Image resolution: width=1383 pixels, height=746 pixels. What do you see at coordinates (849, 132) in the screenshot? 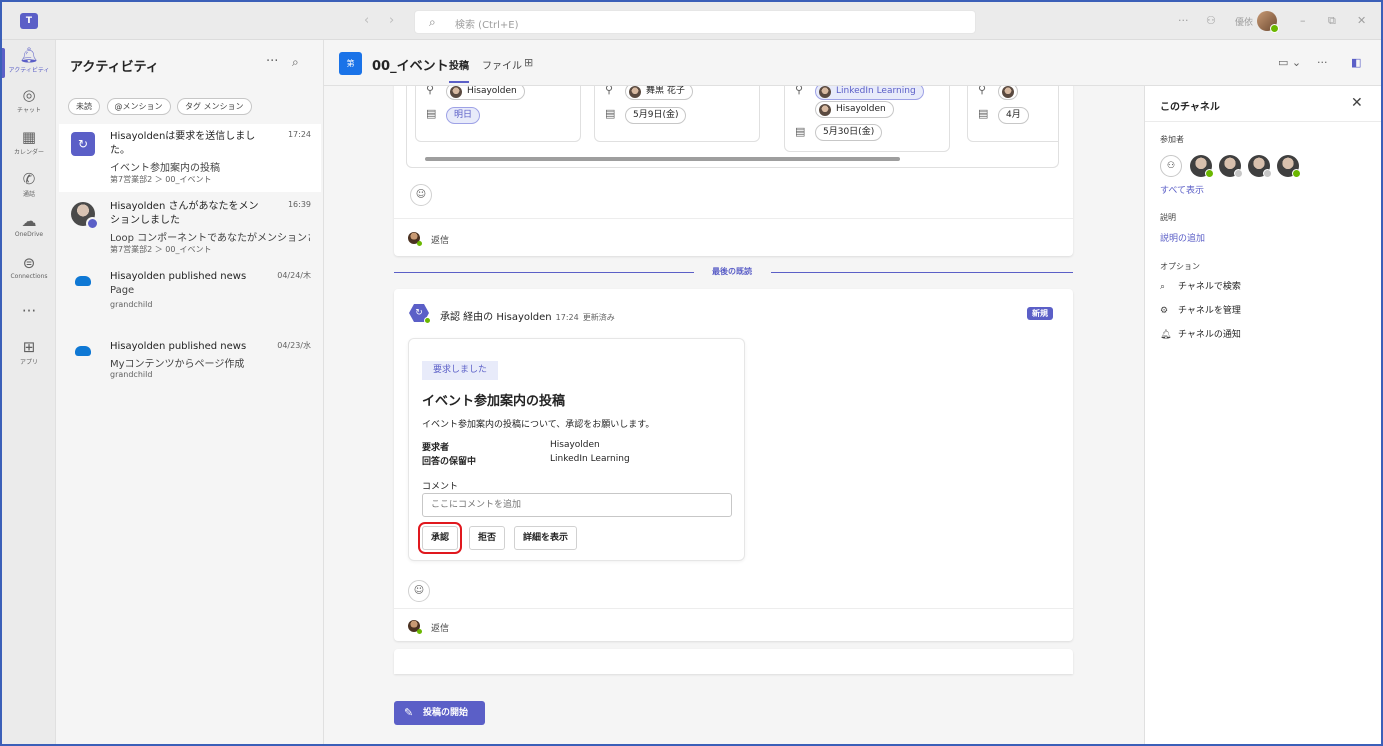
I see `due-date-pill: 5月30日(金)` at bounding box center [849, 132].